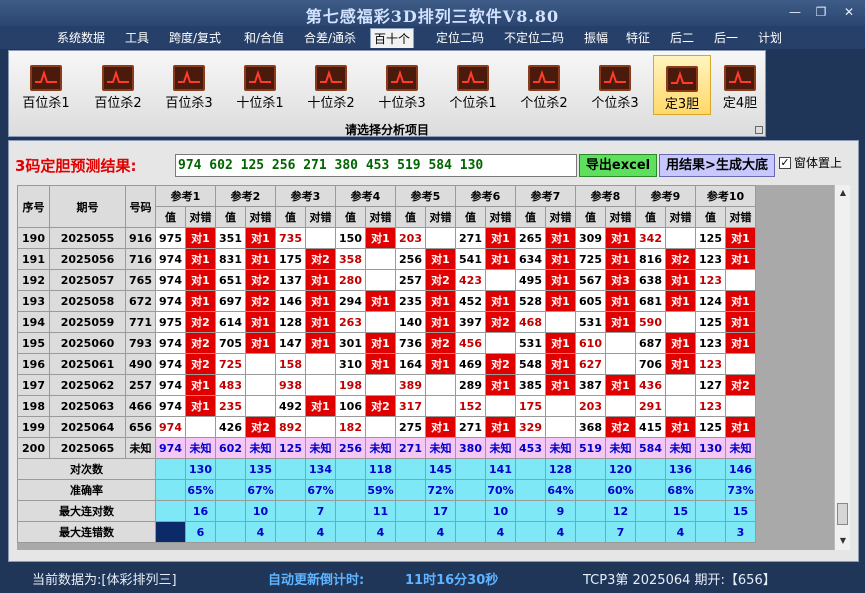 The height and width of the screenshot is (593, 865). Describe the element at coordinates (843, 541) in the screenshot. I see `scroll-down-icon: ▼` at that location.